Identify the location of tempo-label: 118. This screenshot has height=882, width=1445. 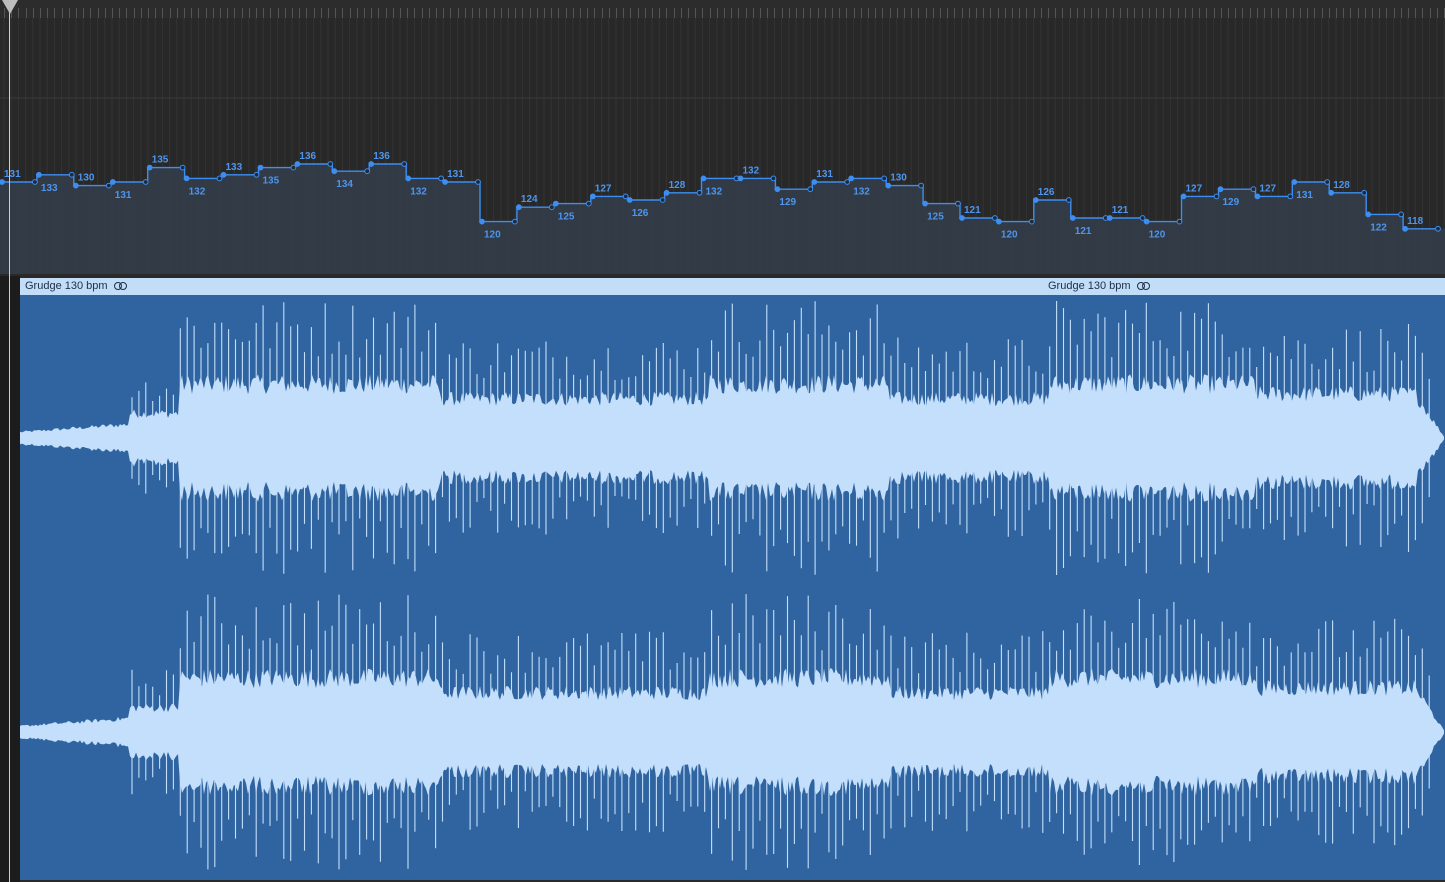
(1415, 221).